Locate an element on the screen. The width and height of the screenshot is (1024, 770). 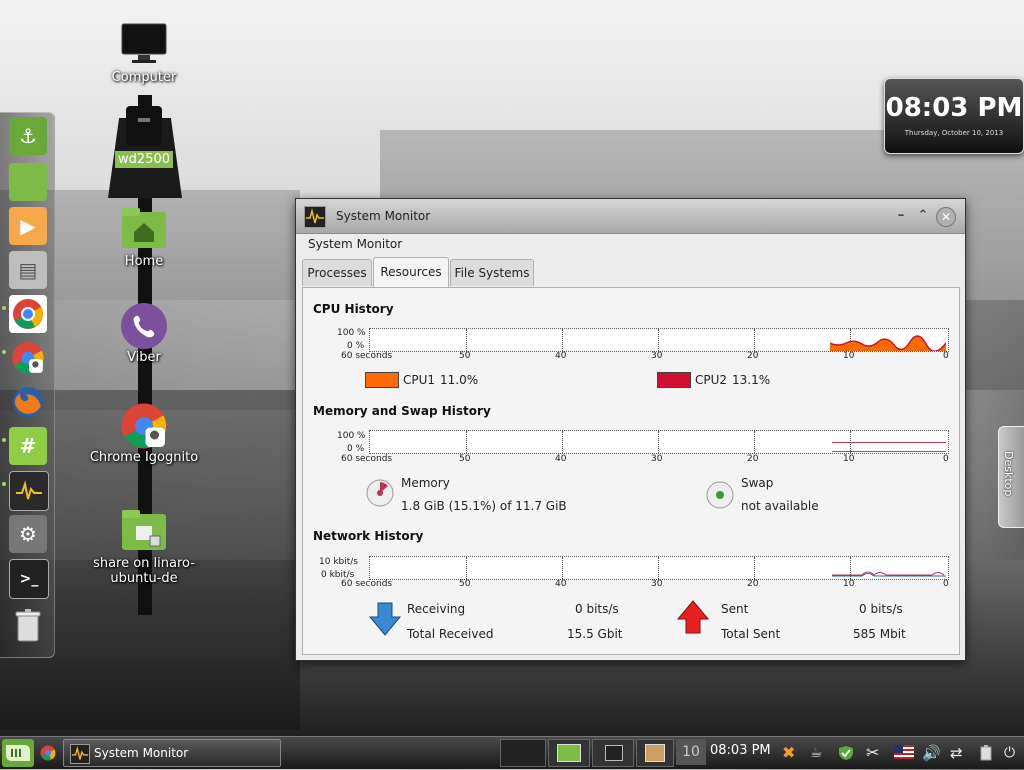
anchor-icon: ⚓ is located at coordinates (28, 136).